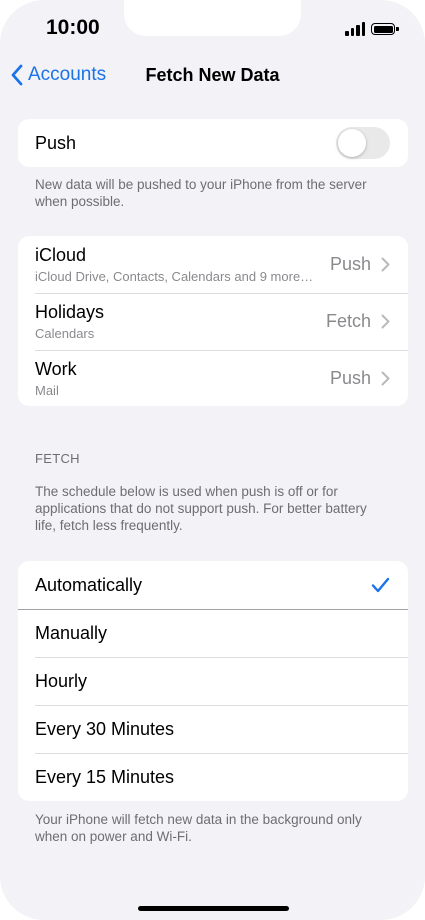  What do you see at coordinates (61, 255) in the screenshot?
I see `account-name: iCloud` at bounding box center [61, 255].